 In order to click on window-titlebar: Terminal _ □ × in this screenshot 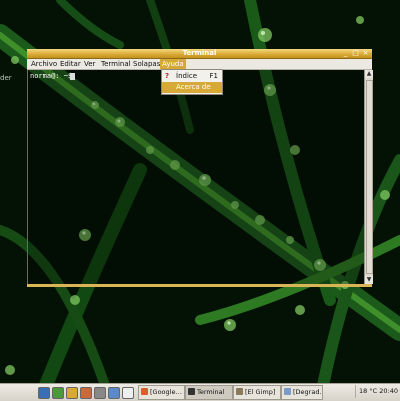, I will do `click(199, 54)`.